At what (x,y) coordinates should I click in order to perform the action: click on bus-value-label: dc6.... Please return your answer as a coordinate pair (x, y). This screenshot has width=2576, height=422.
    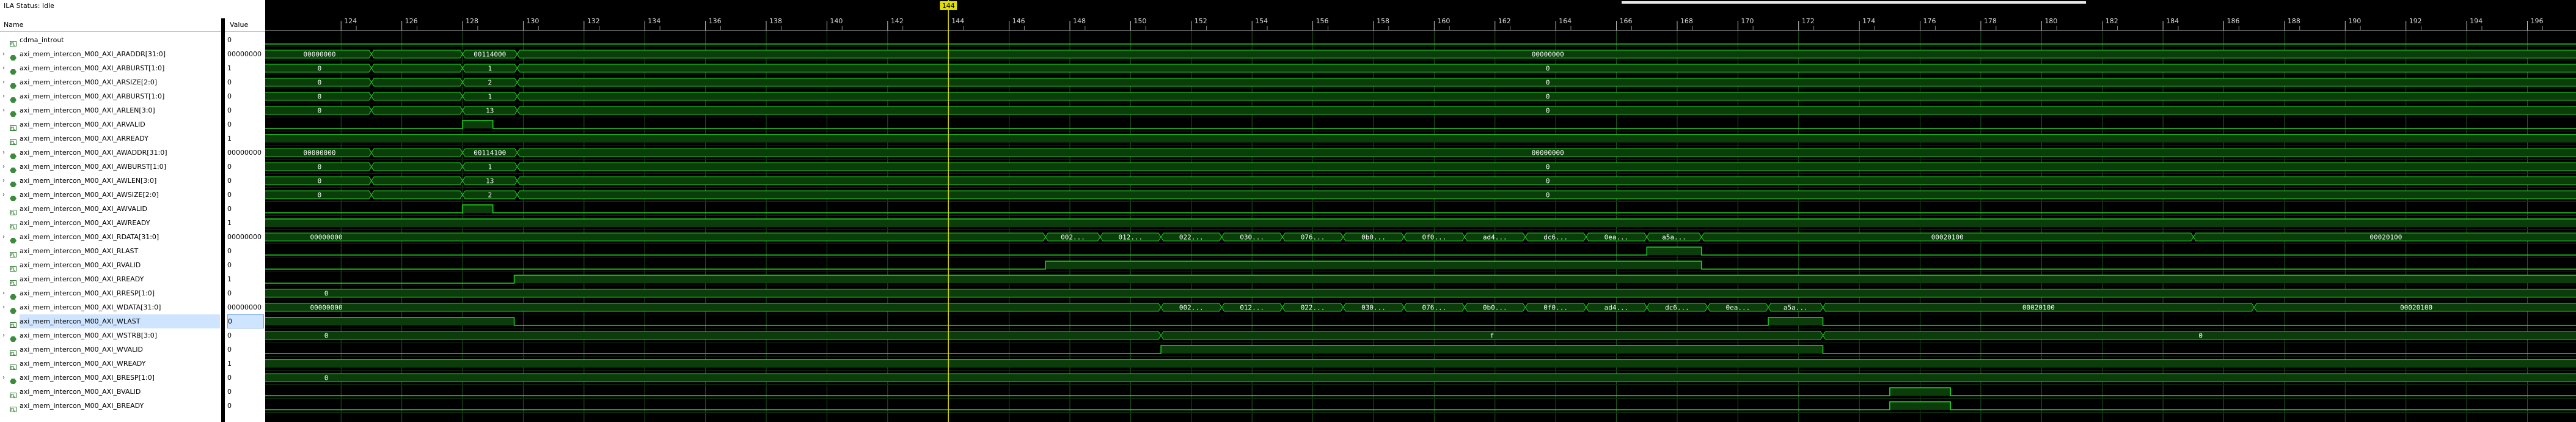
    Looking at the image, I should click on (1677, 308).